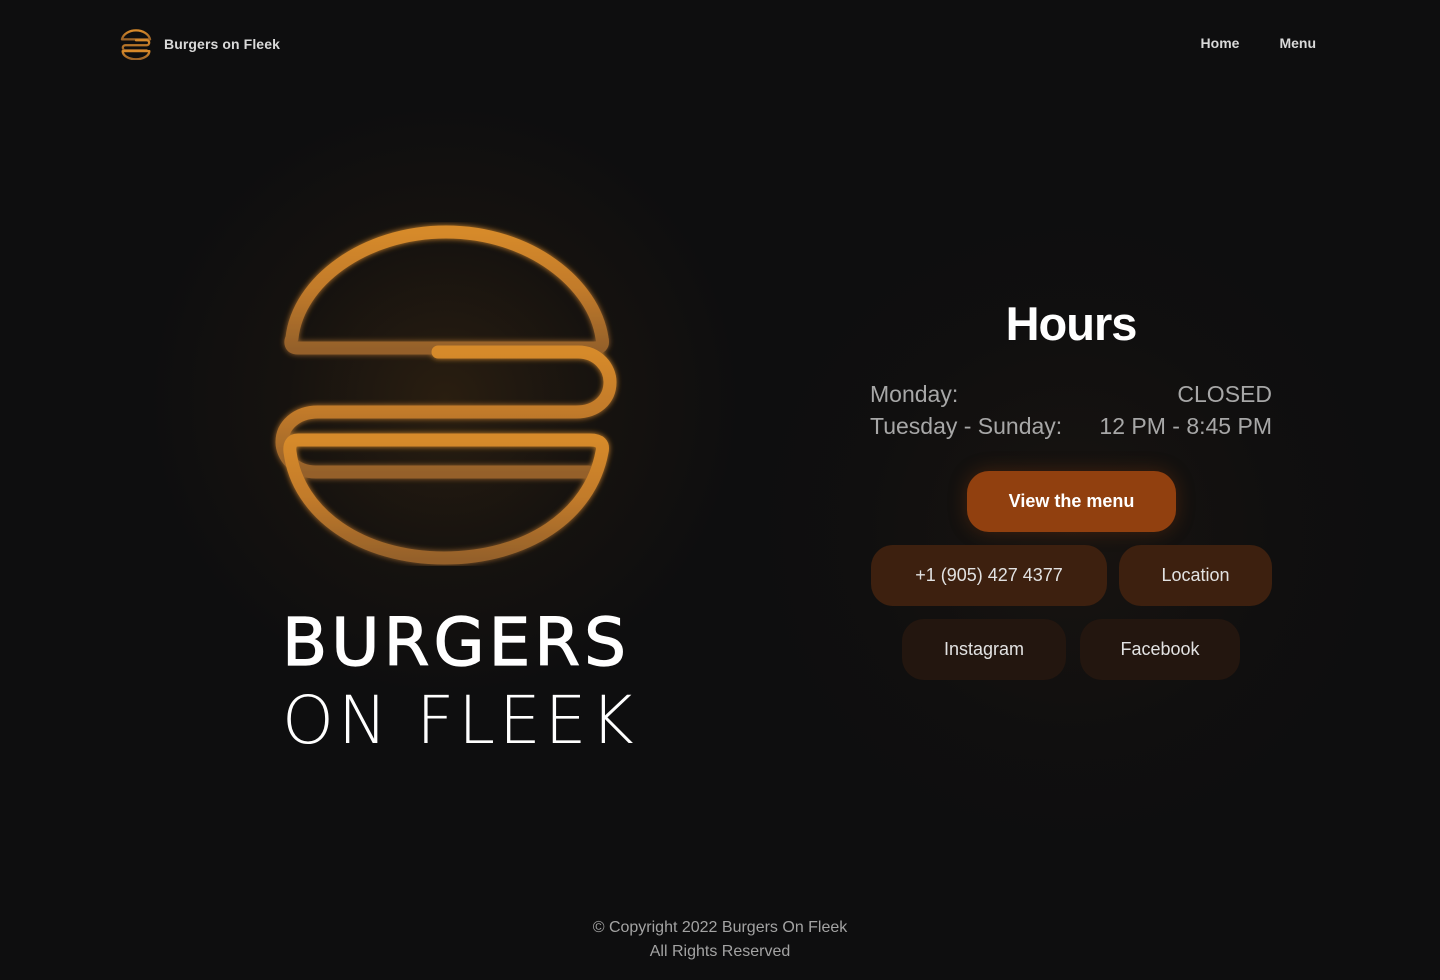  I want to click on hours-row: Monday: CLOSED, so click(1071, 394).